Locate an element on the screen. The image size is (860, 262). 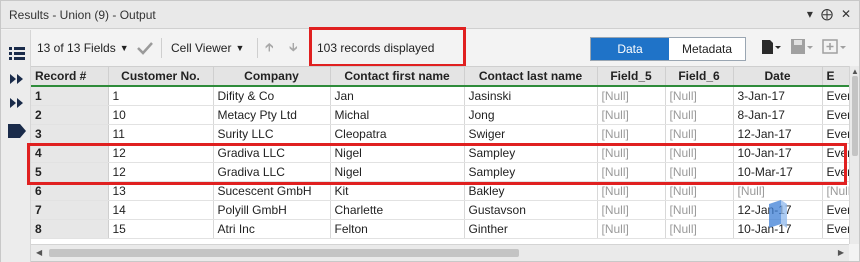
pin-icon: ⨁ is located at coordinates (827, 14).